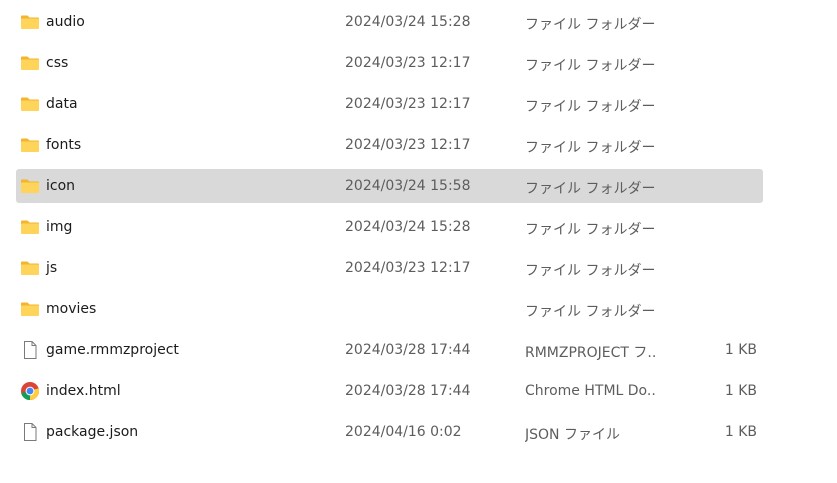 The width and height of the screenshot is (837, 483). I want to click on date-modified: 2024/03/24 15:58, so click(408, 186).